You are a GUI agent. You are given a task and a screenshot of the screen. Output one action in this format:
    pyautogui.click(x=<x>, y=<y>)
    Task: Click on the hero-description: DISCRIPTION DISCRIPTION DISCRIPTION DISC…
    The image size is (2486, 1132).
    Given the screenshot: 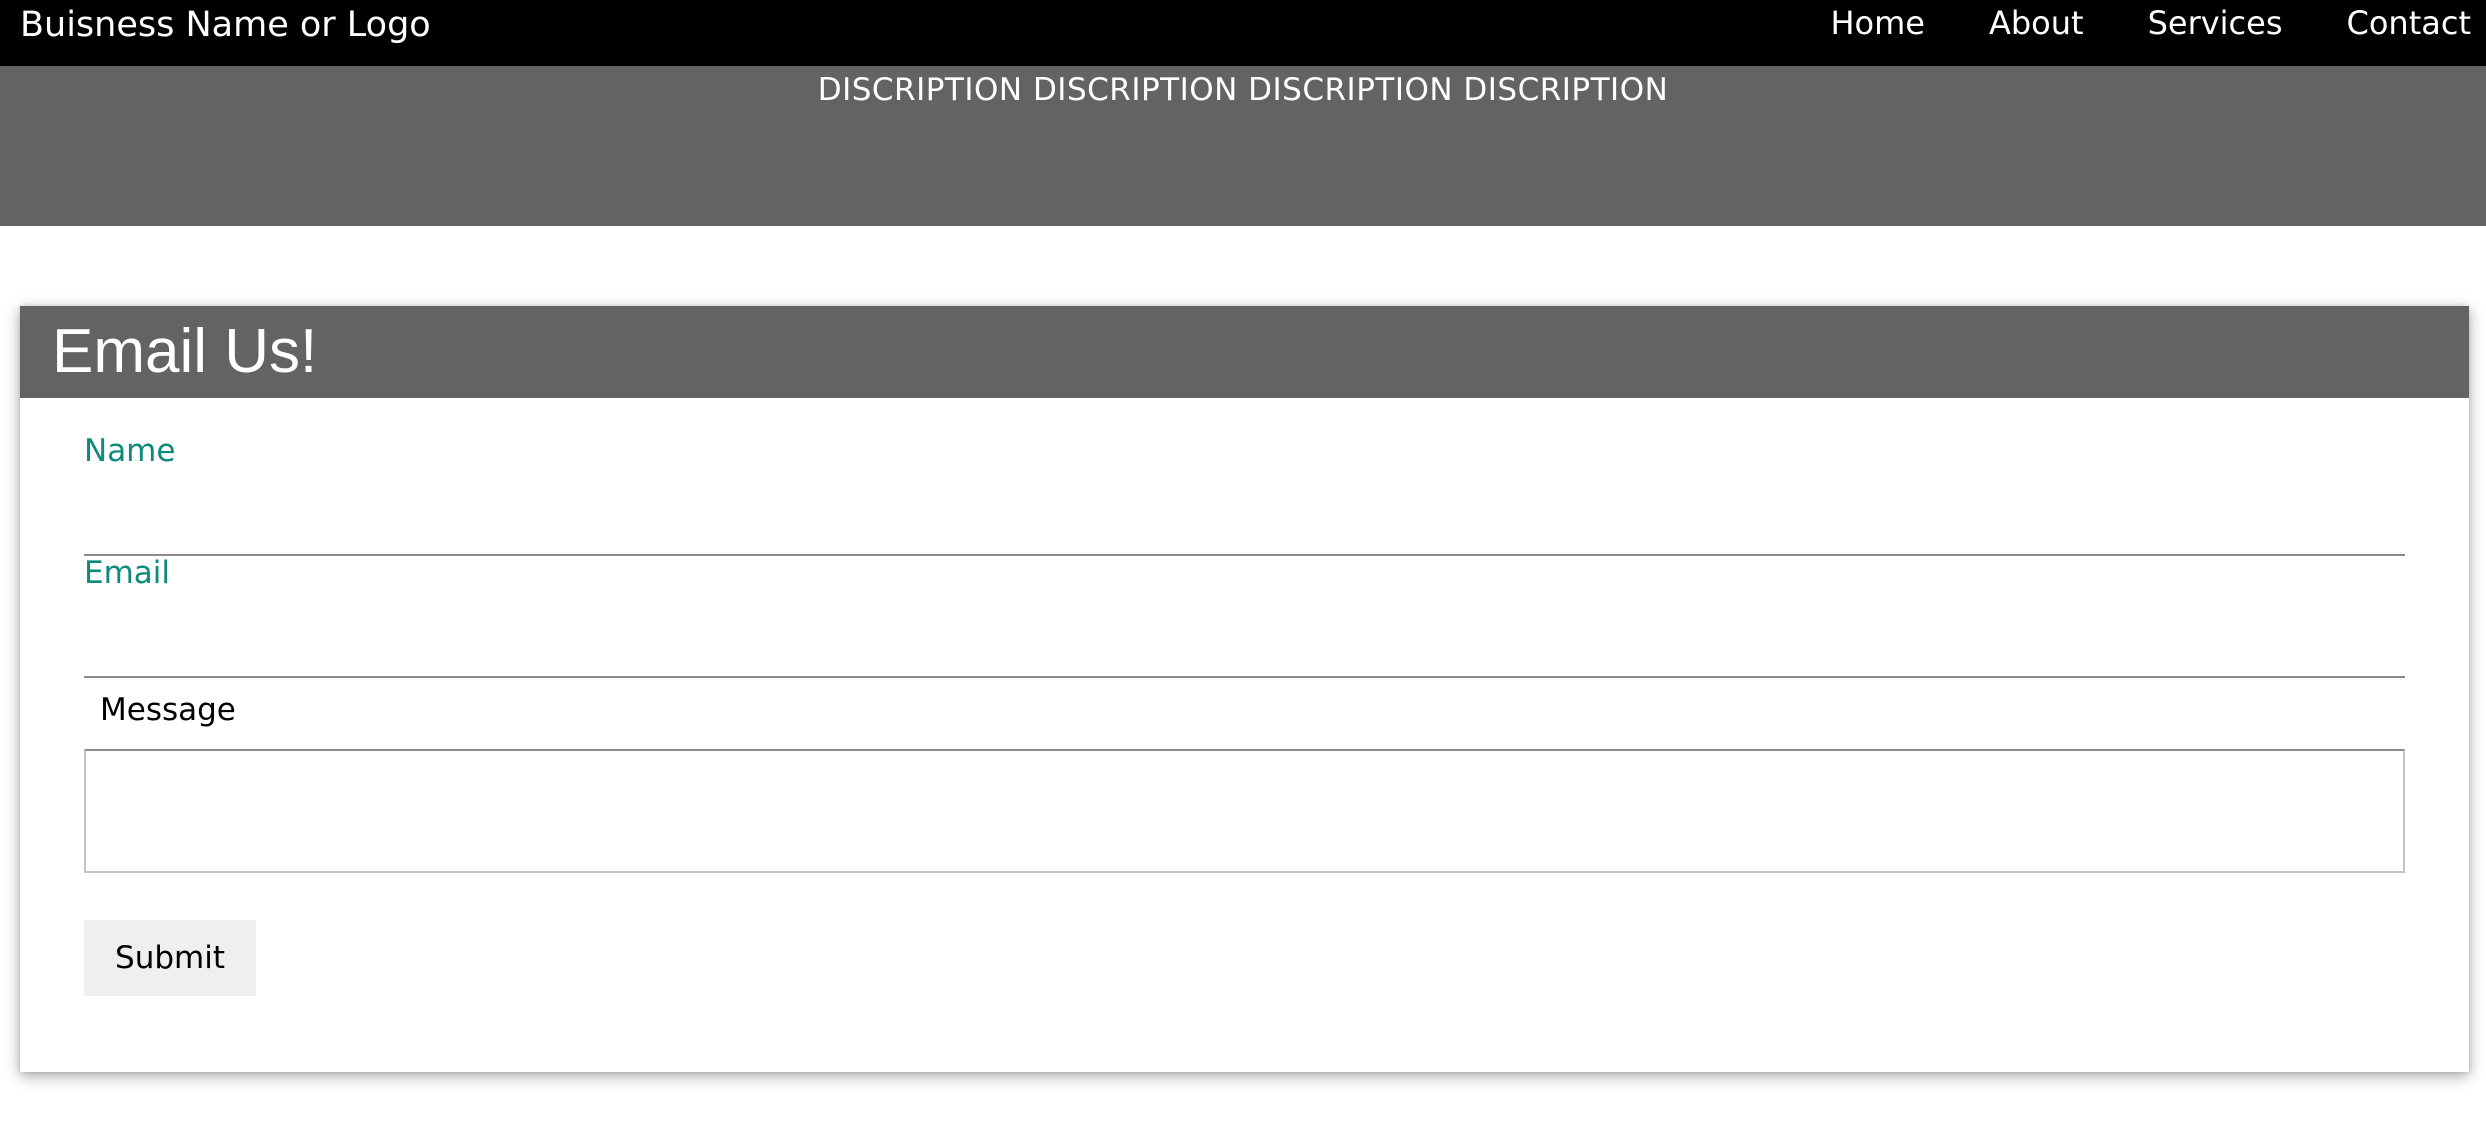 What is the action you would take?
    pyautogui.click(x=1243, y=90)
    